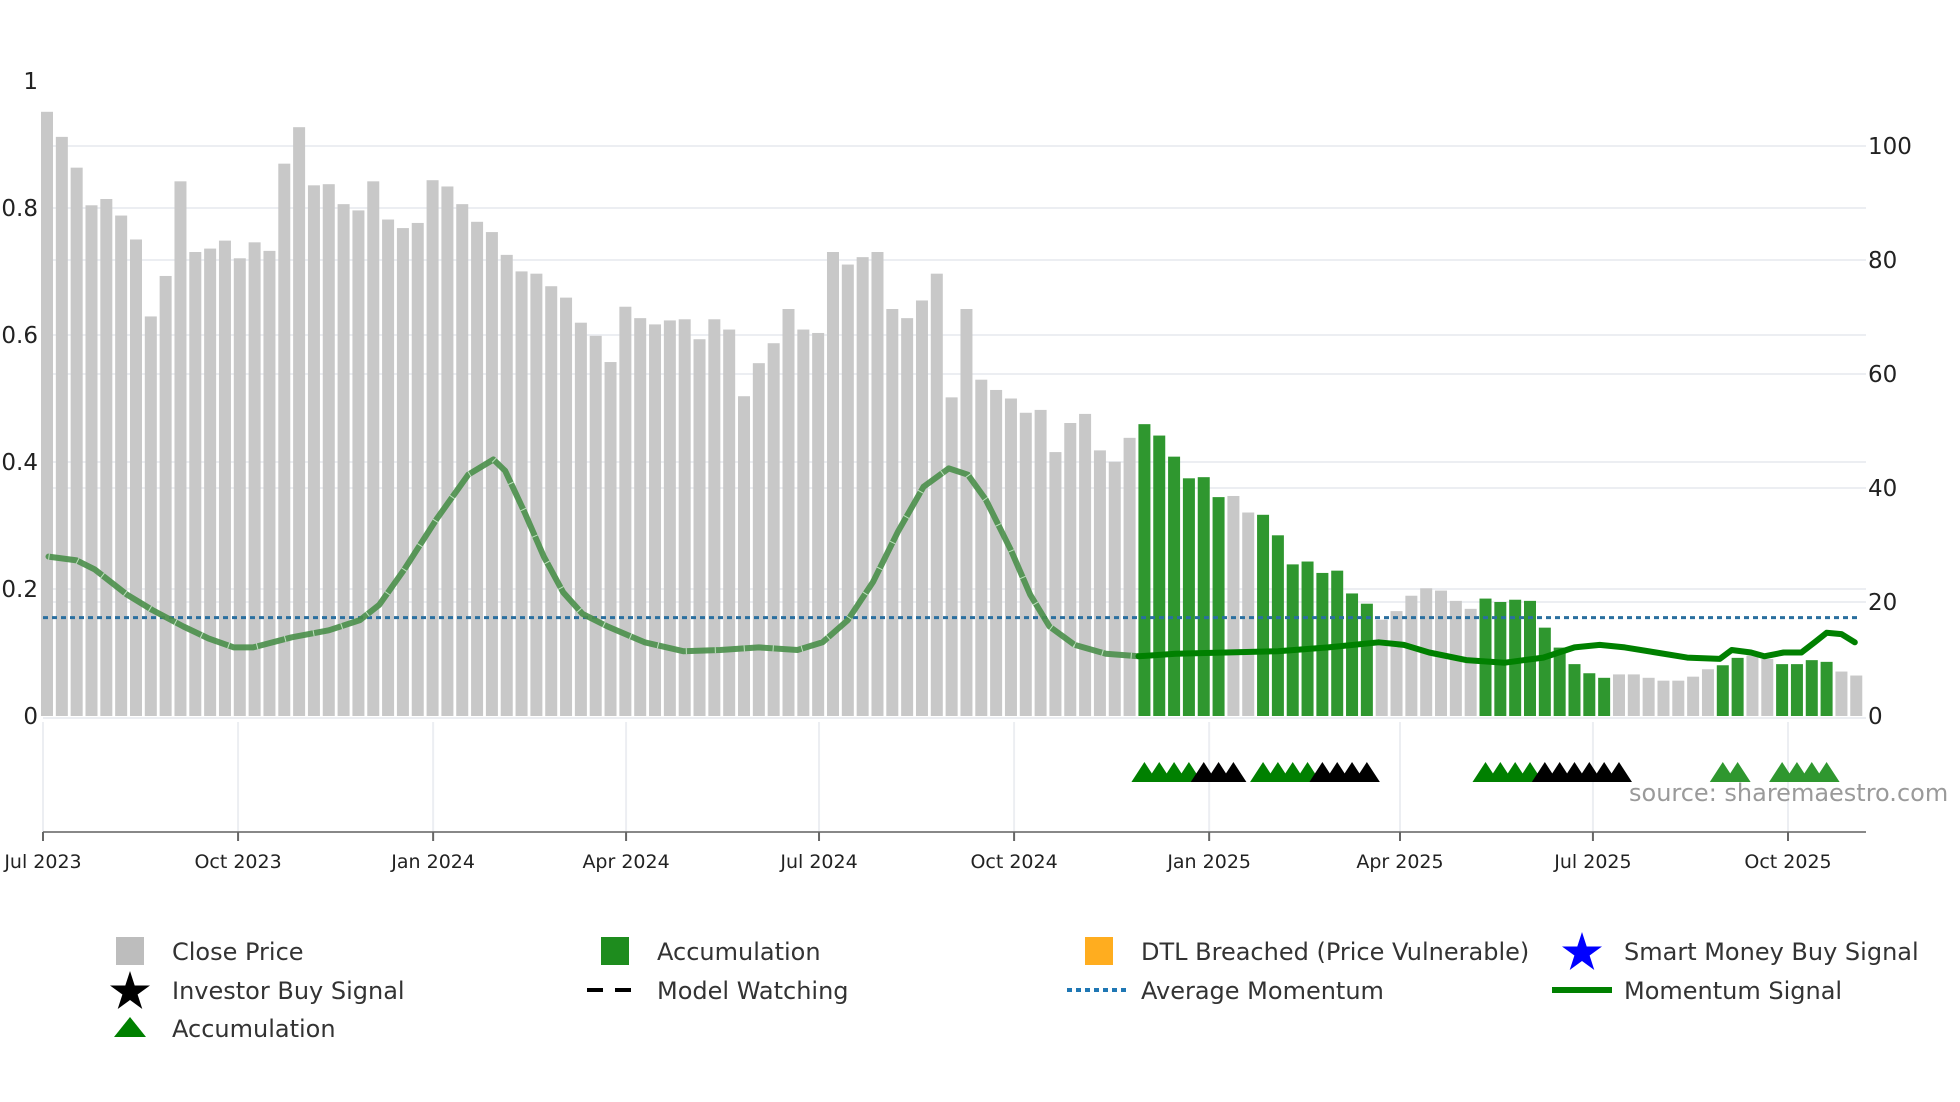  Describe the element at coordinates (1882, 261) in the screenshot. I see `right-tick-label: 80` at that location.